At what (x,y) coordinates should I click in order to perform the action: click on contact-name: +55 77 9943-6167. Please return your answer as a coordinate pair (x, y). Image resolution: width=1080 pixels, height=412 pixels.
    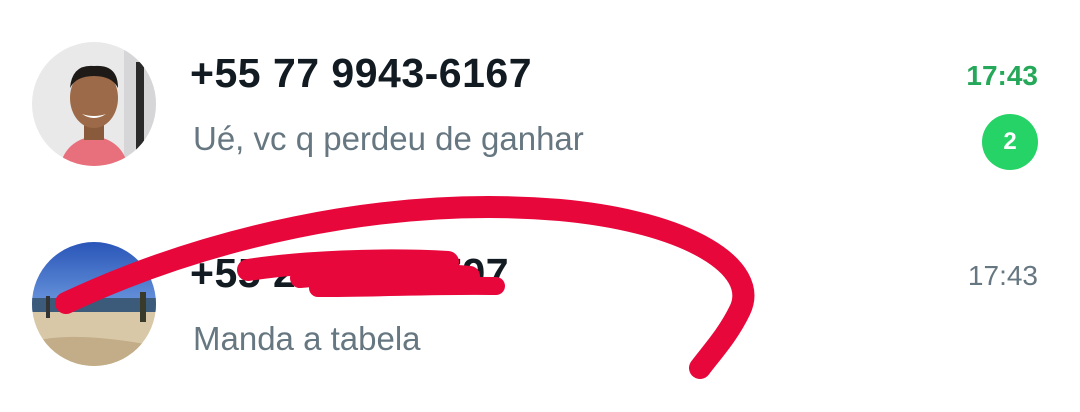
    Looking at the image, I should click on (361, 73).